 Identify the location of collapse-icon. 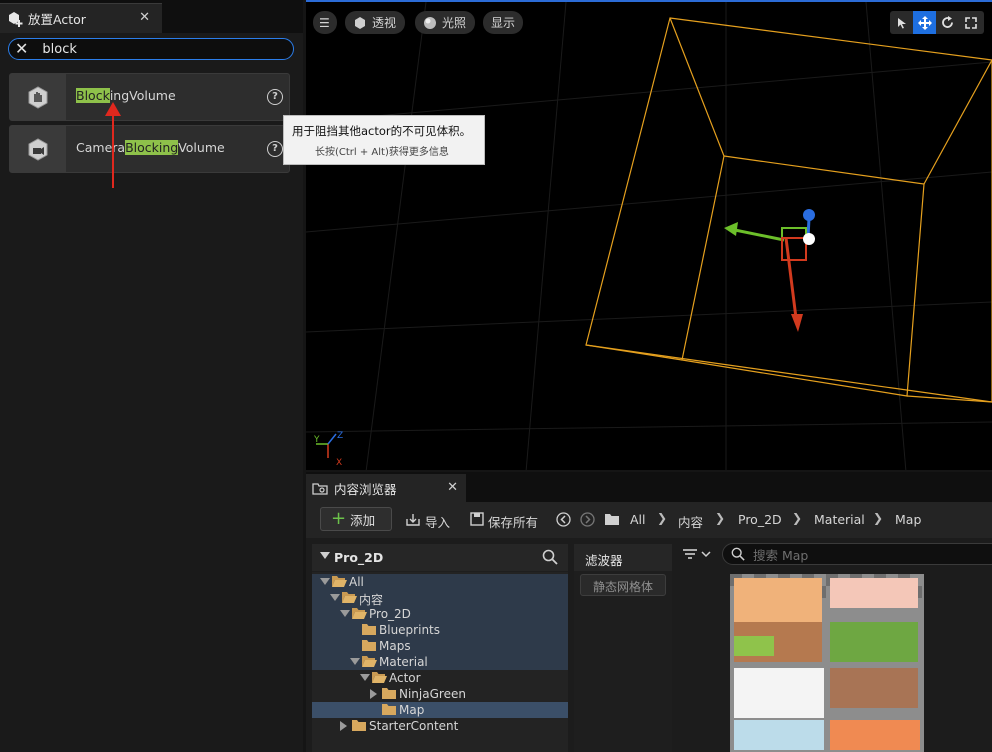
(325, 555).